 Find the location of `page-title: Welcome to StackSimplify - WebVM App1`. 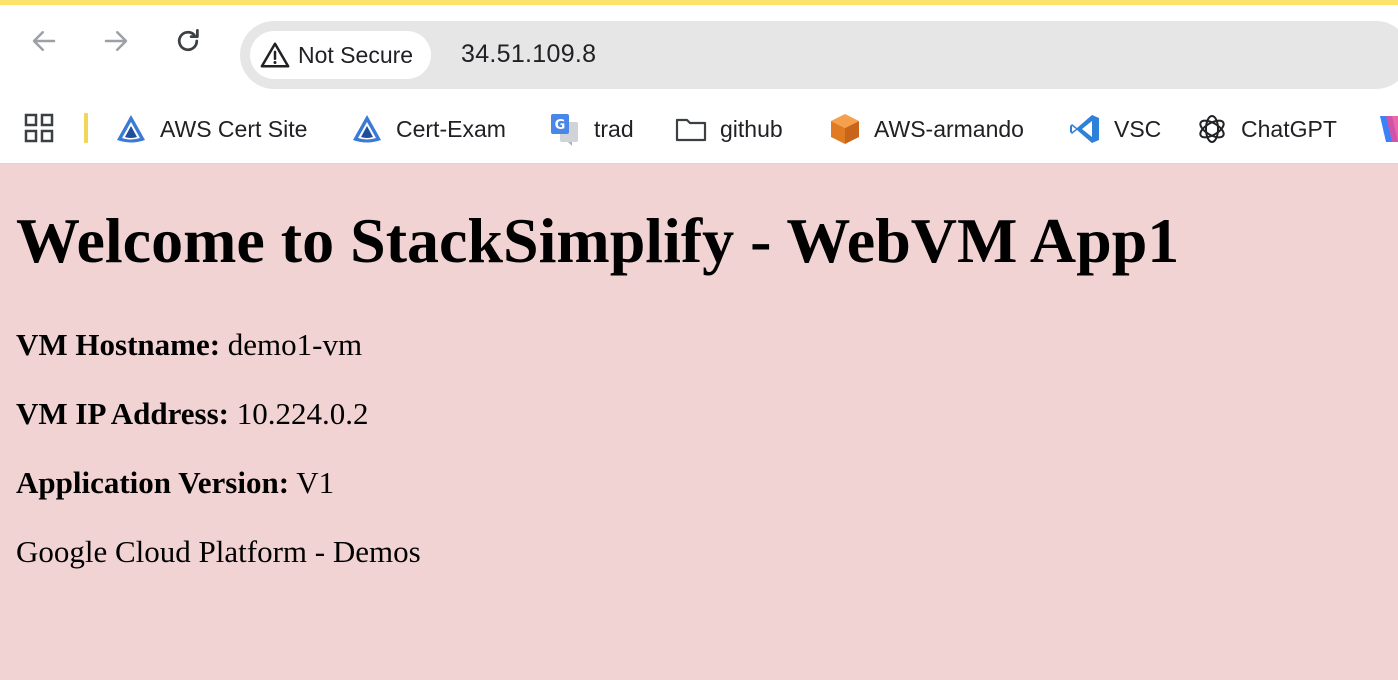

page-title: Welcome to StackSimplify - WebVM App1 is located at coordinates (598, 240).